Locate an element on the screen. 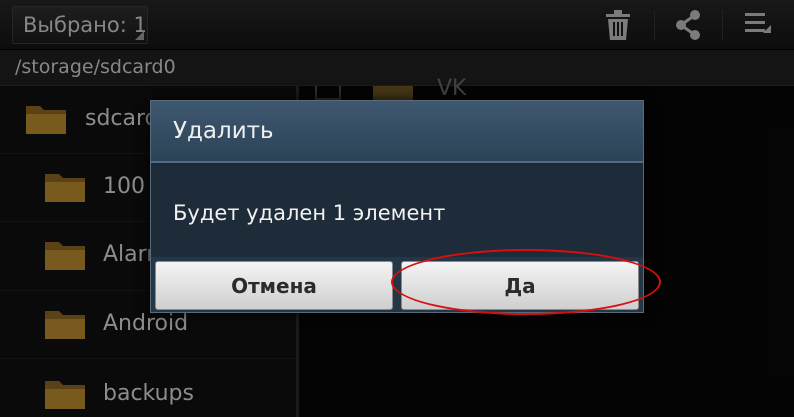  confirm-button: Да is located at coordinates (520, 285).